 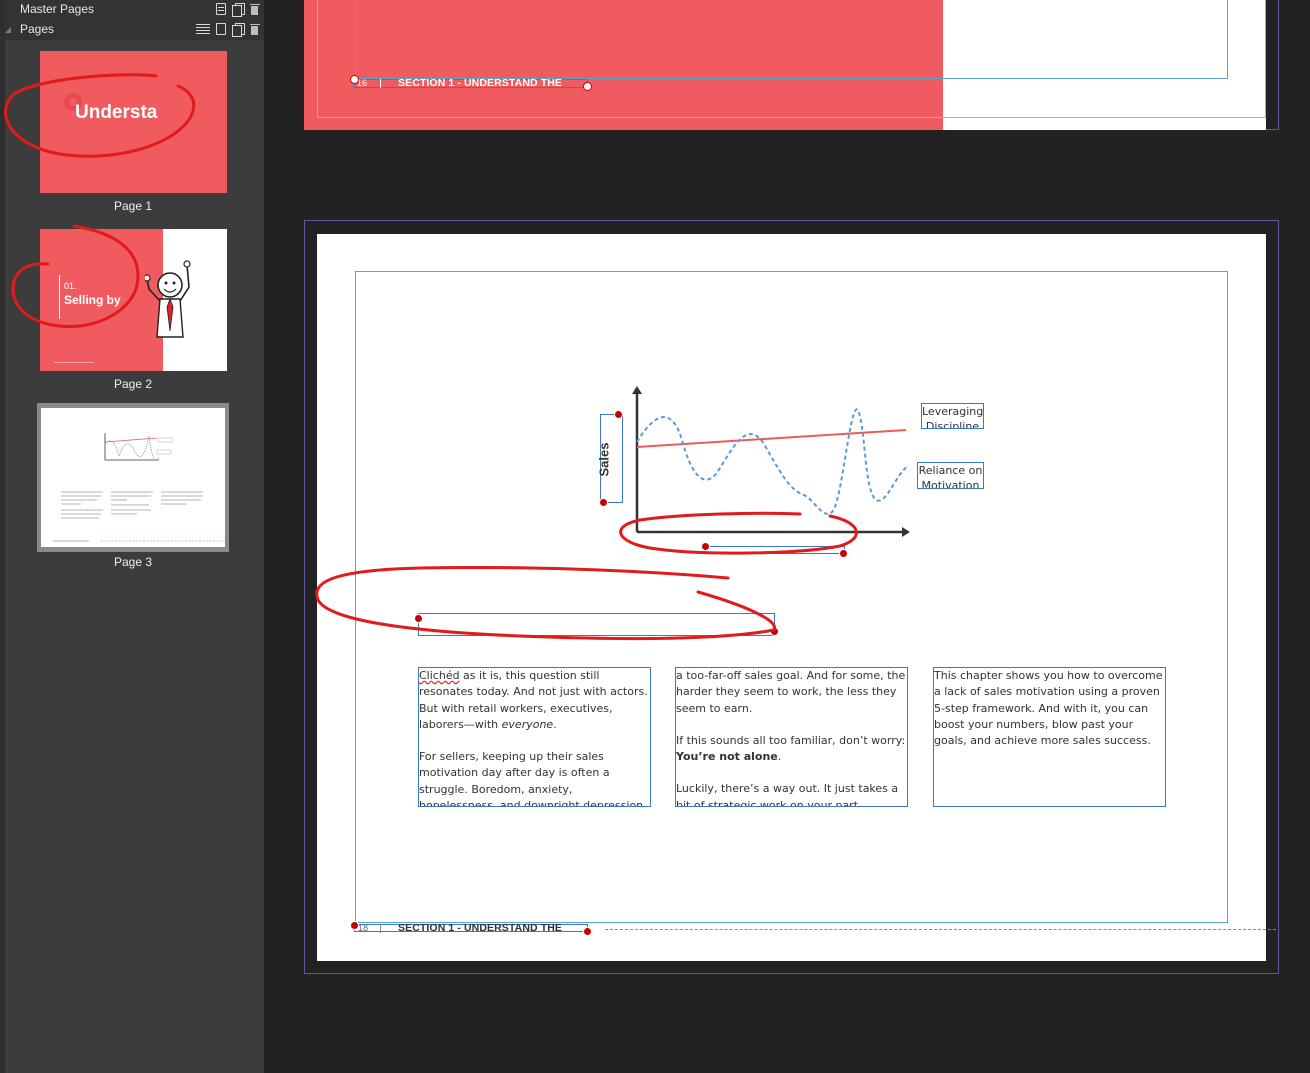 I want to click on footer-page-number: 18, so click(x=363, y=928).